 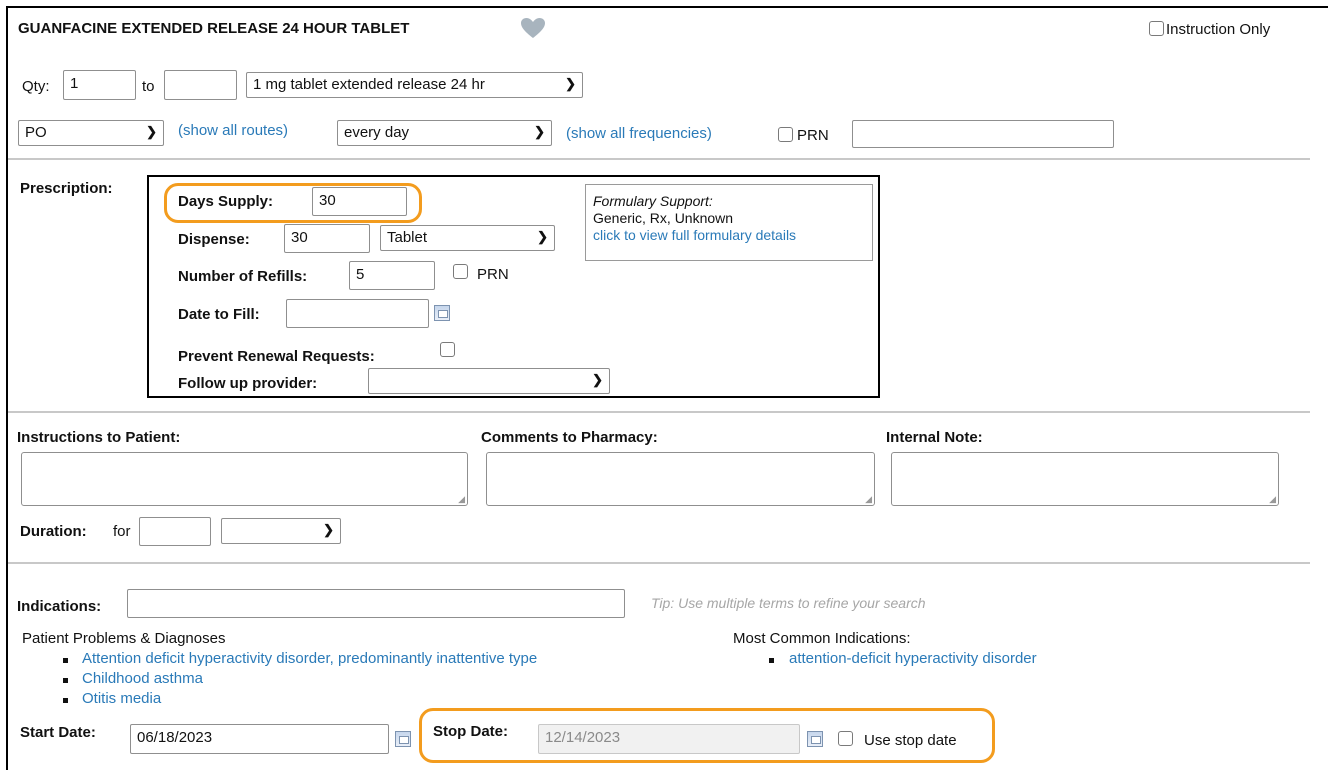 I want to click on common-indication-link-1: attention-deficit hyperactivity disorder, so click(x=913, y=658).